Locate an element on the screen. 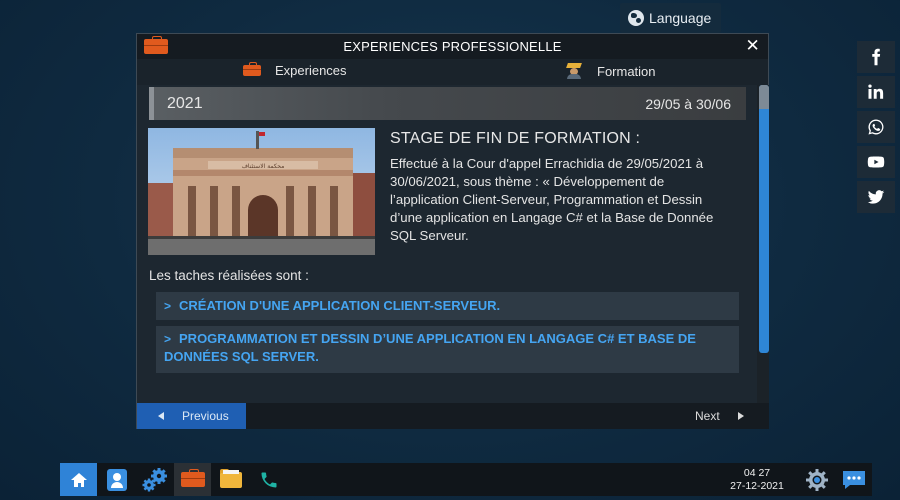 The image size is (900, 500). close-button: ✕ is located at coordinates (753, 46).